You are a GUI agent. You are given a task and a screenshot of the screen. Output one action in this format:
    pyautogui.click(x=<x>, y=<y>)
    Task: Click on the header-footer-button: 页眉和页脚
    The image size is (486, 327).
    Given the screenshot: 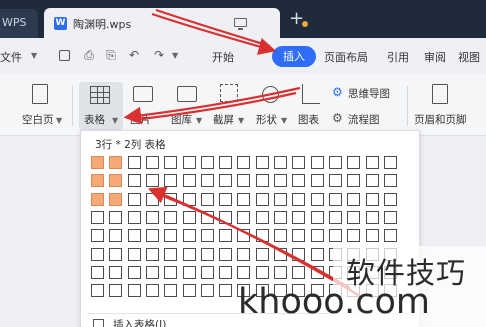 What is the action you would take?
    pyautogui.click(x=440, y=119)
    